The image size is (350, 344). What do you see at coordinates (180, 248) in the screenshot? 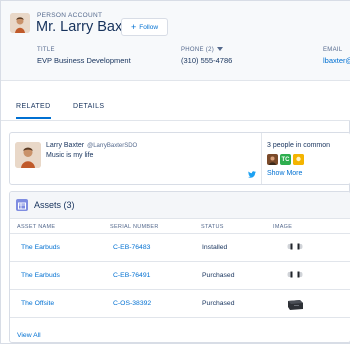
I see `table-row: The Earbuds C-EB-76483 Installed` at bounding box center [180, 248].